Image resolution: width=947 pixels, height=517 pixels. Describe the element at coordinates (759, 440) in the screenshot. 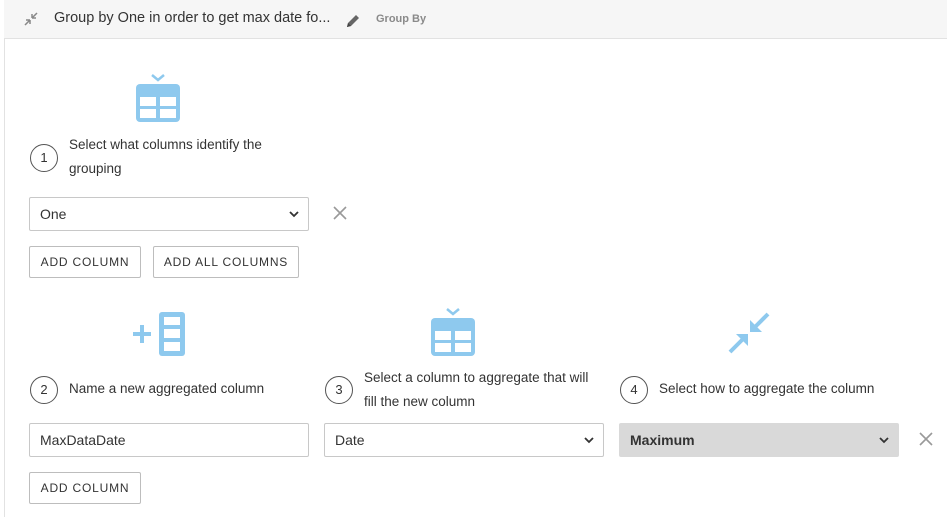

I see `aggregation-function-select: Maximum` at that location.